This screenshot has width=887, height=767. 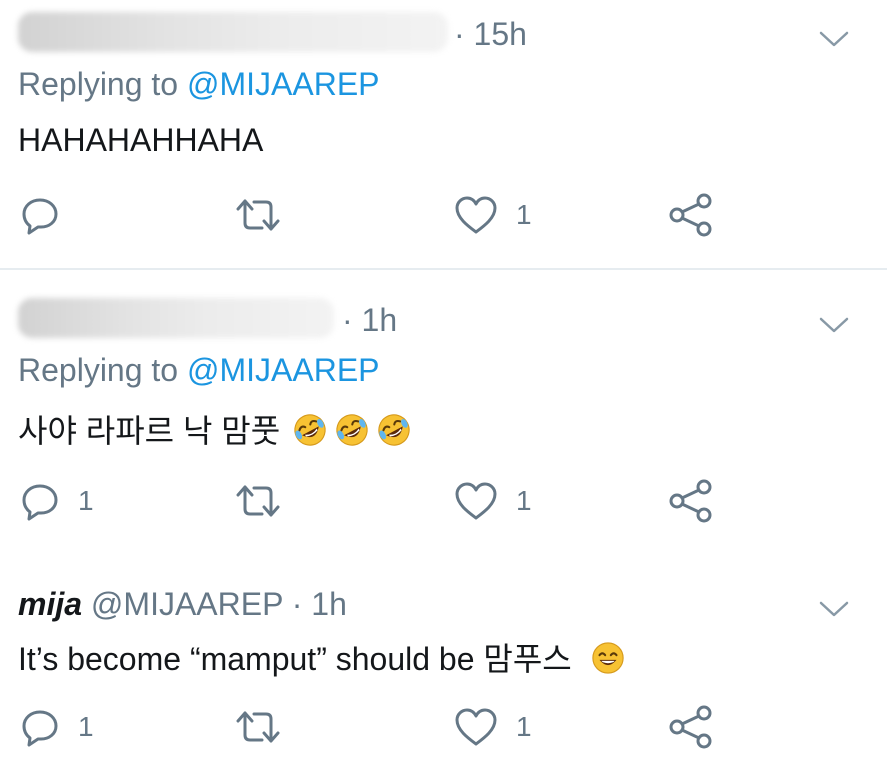 I want to click on tweet-text: HAHAHAHHAHA, so click(x=140, y=140).